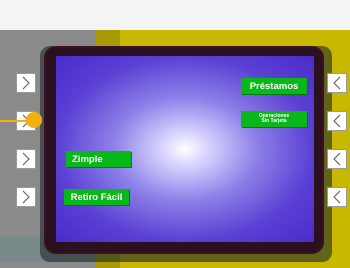  I want to click on operaciones-sin-tarjeta-button: Operaciones Sin Tarjeta, so click(274, 119).